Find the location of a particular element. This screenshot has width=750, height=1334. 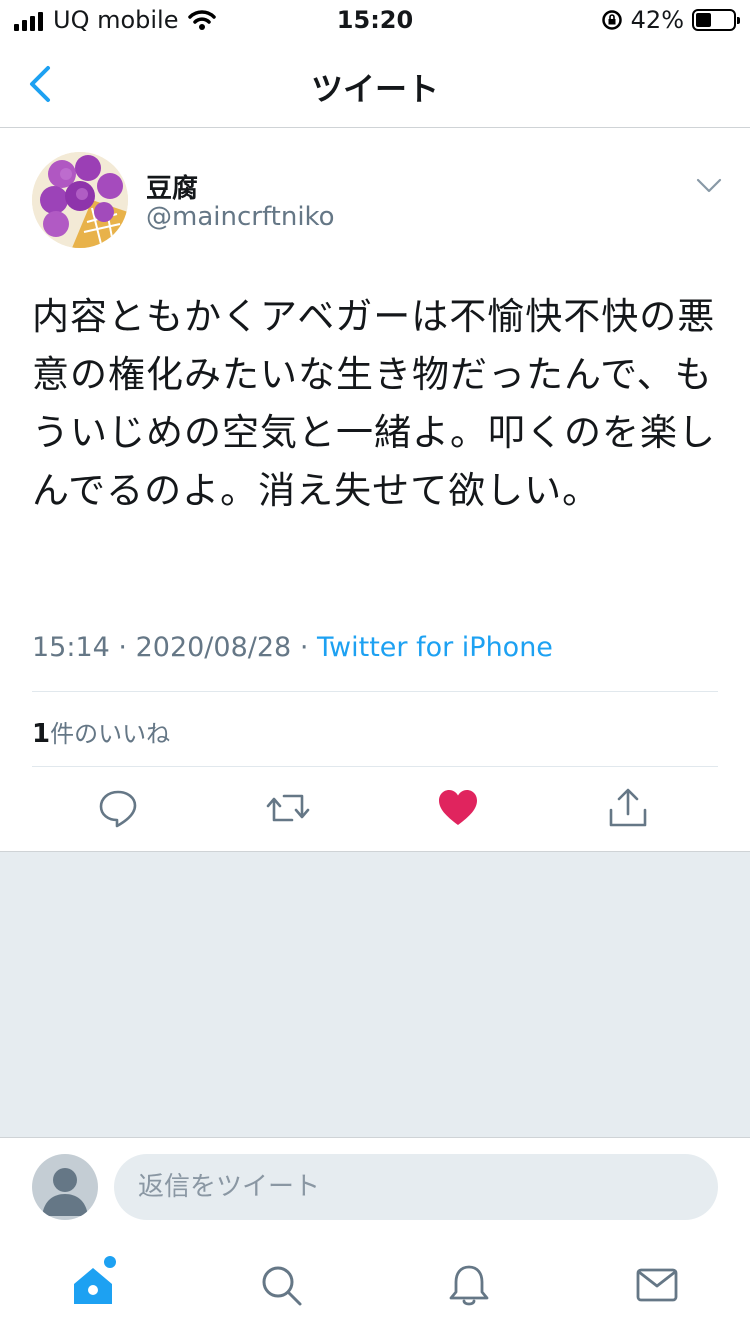

messages-icon is located at coordinates (657, 1285).